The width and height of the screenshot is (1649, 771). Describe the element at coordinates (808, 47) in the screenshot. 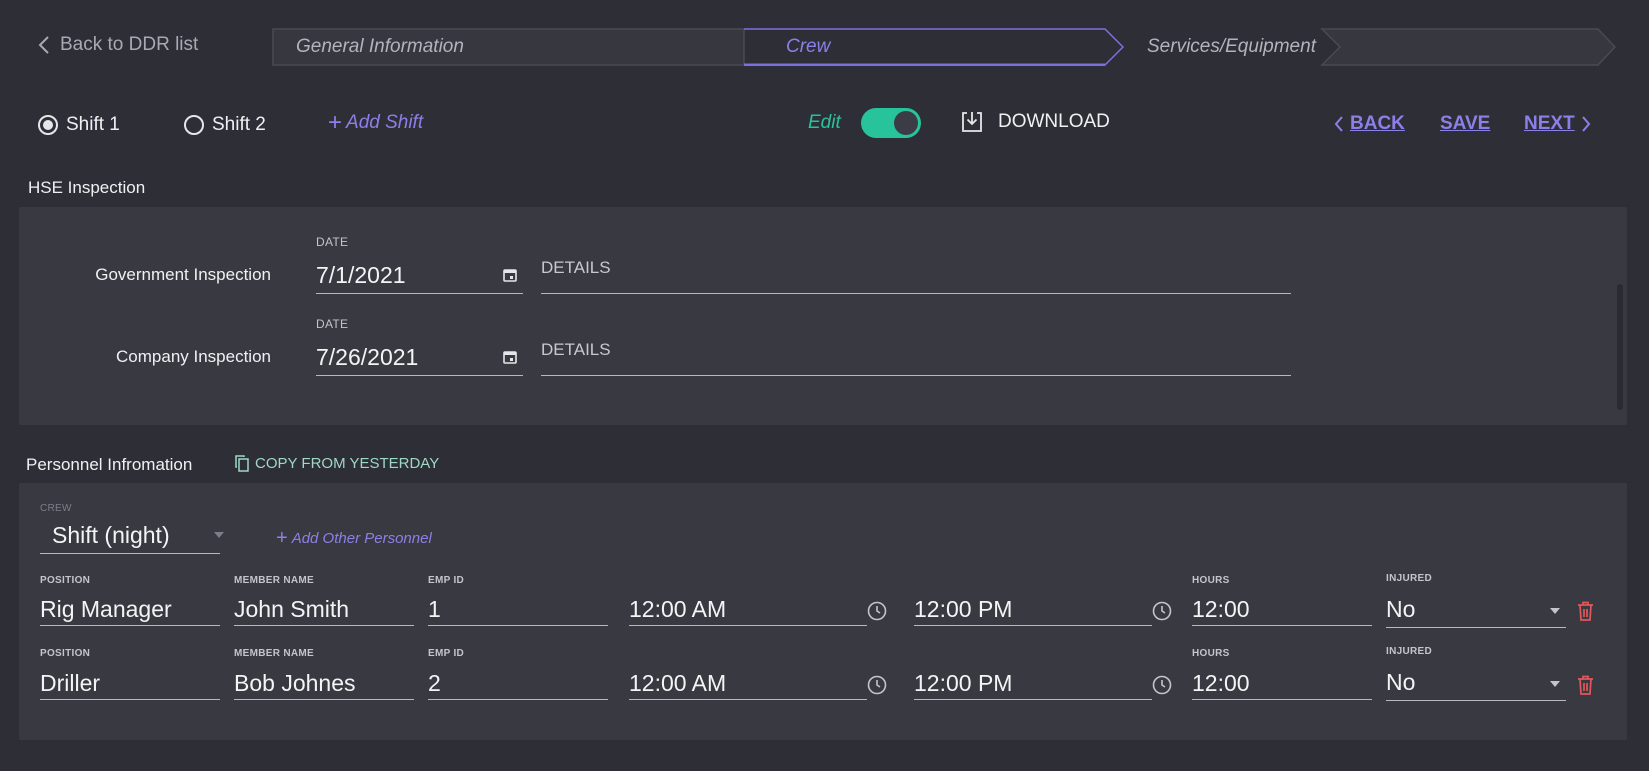

I see `step-crew: Crew` at that location.